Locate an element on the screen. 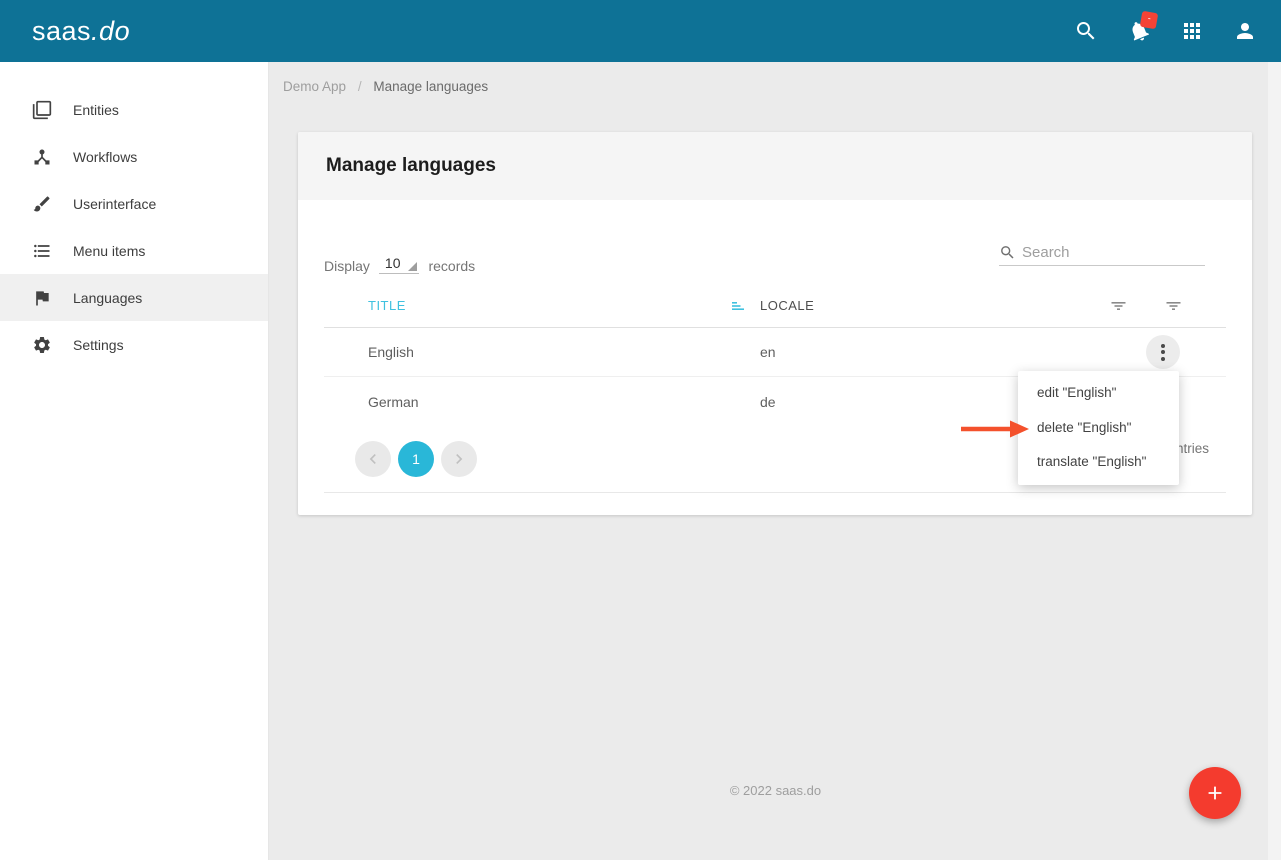  plus-icon is located at coordinates (1215, 793).